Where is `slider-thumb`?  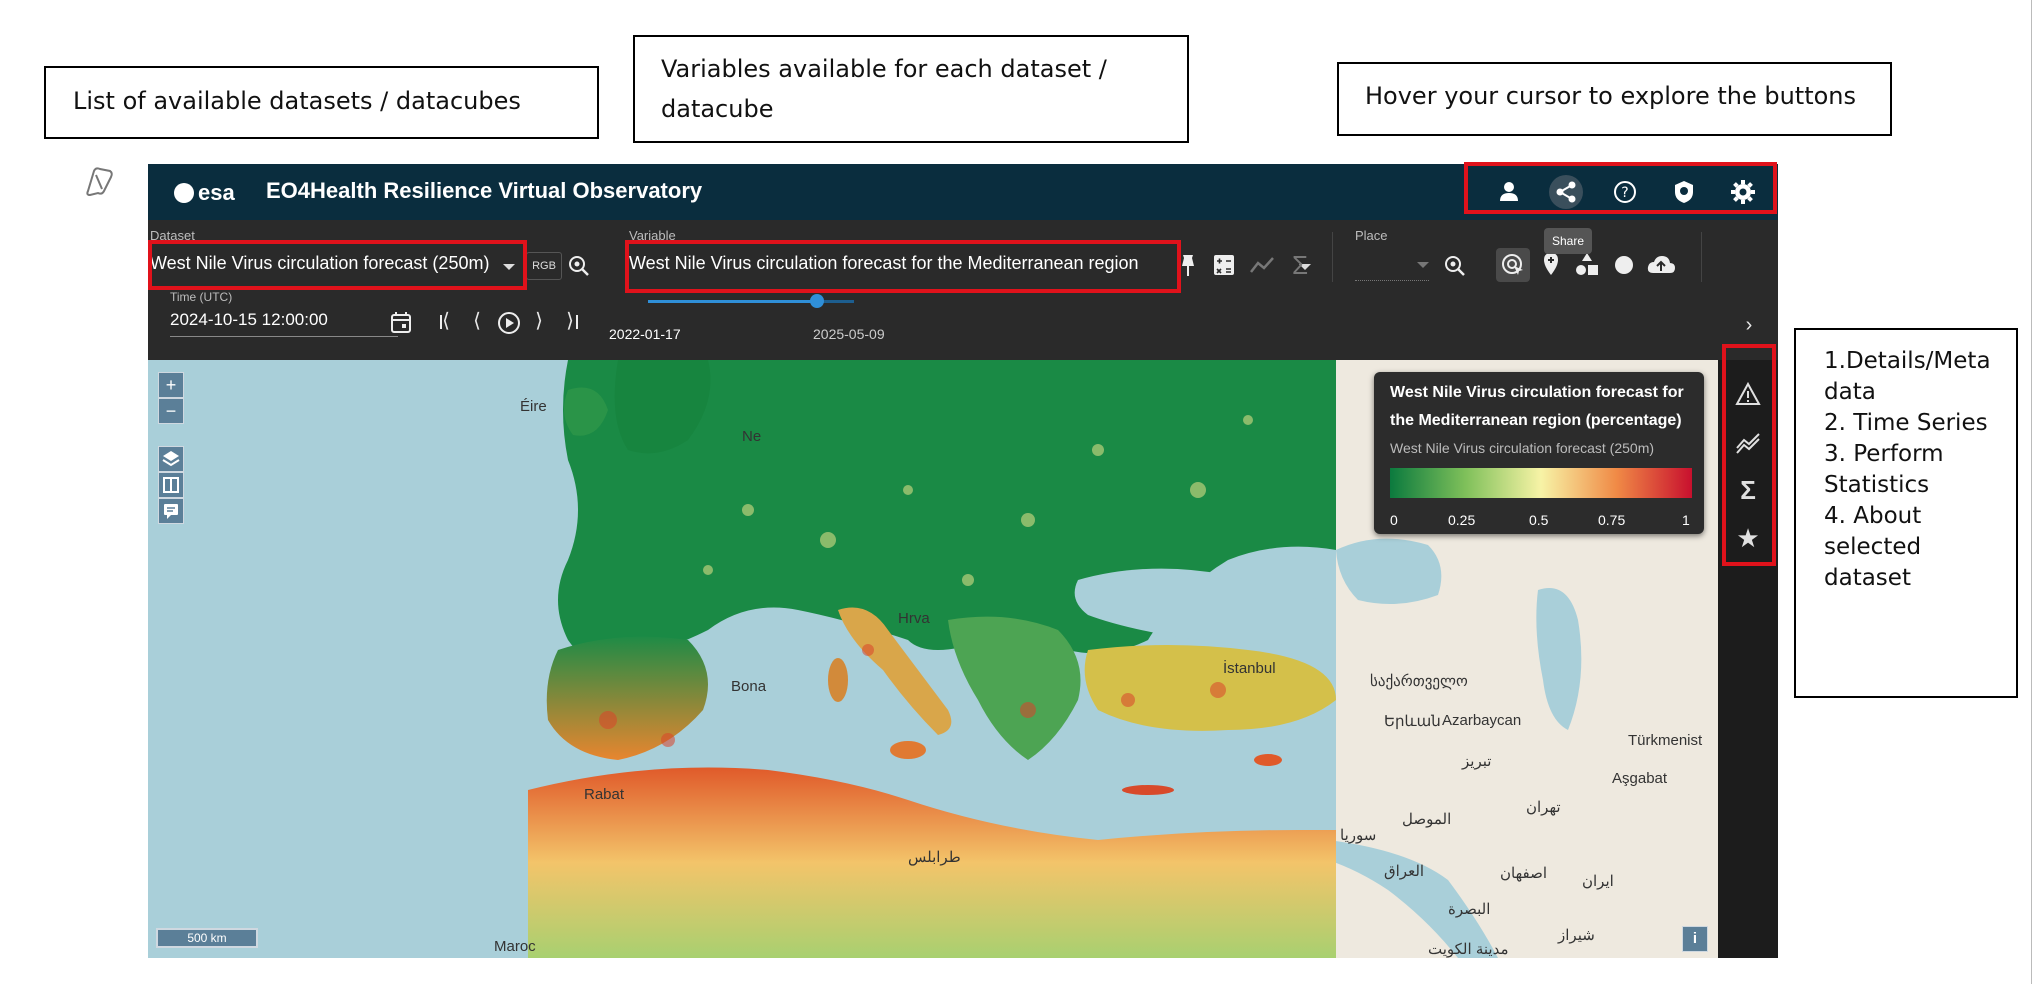 slider-thumb is located at coordinates (816, 301).